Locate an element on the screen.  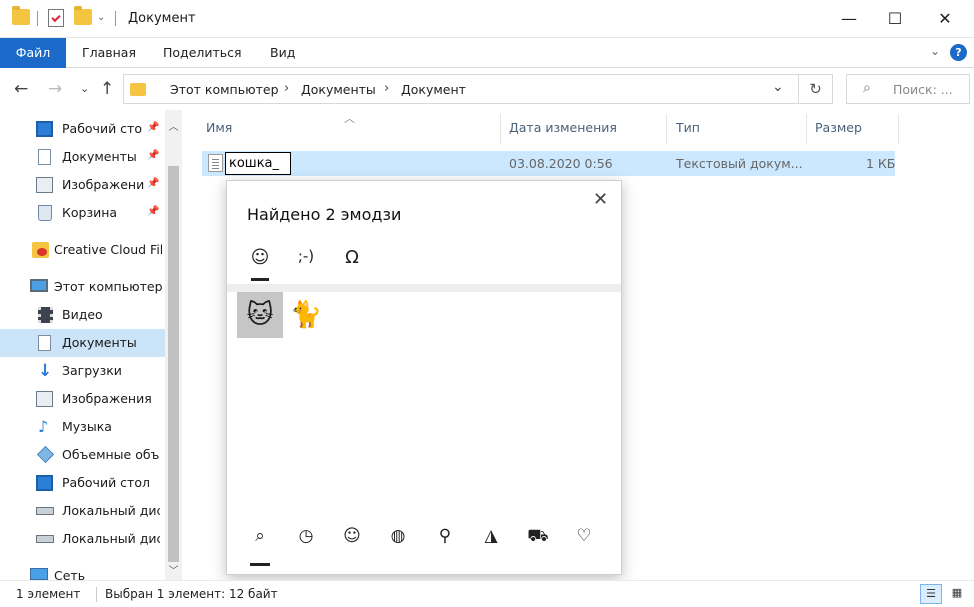
emoji-cat: 🐈 is located at coordinates (306, 315).